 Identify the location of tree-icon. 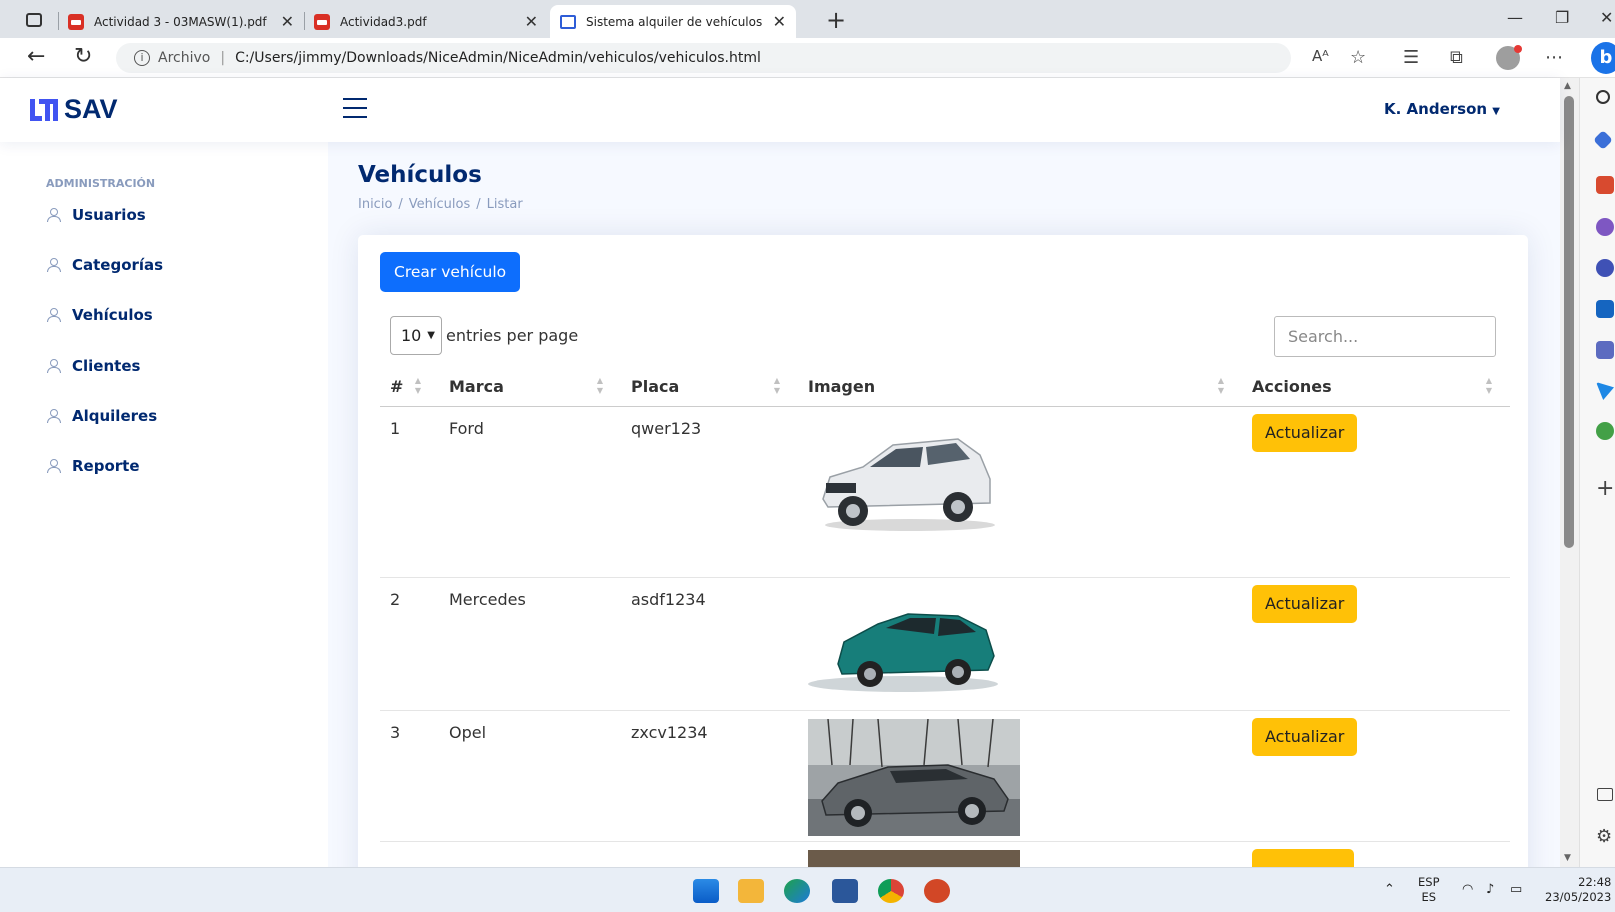
(1605, 431).